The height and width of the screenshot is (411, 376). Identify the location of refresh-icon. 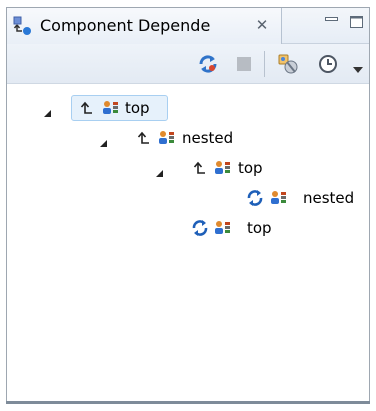
(208, 64).